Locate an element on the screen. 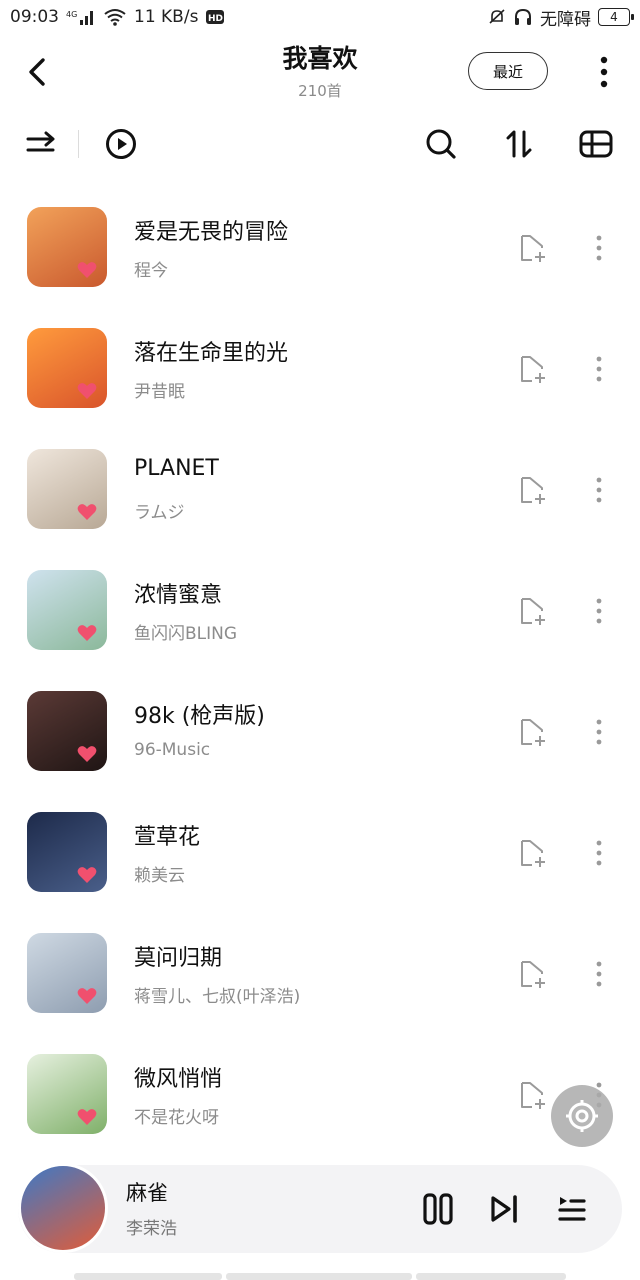  song-title: 浓情蜜意 is located at coordinates (178, 595).